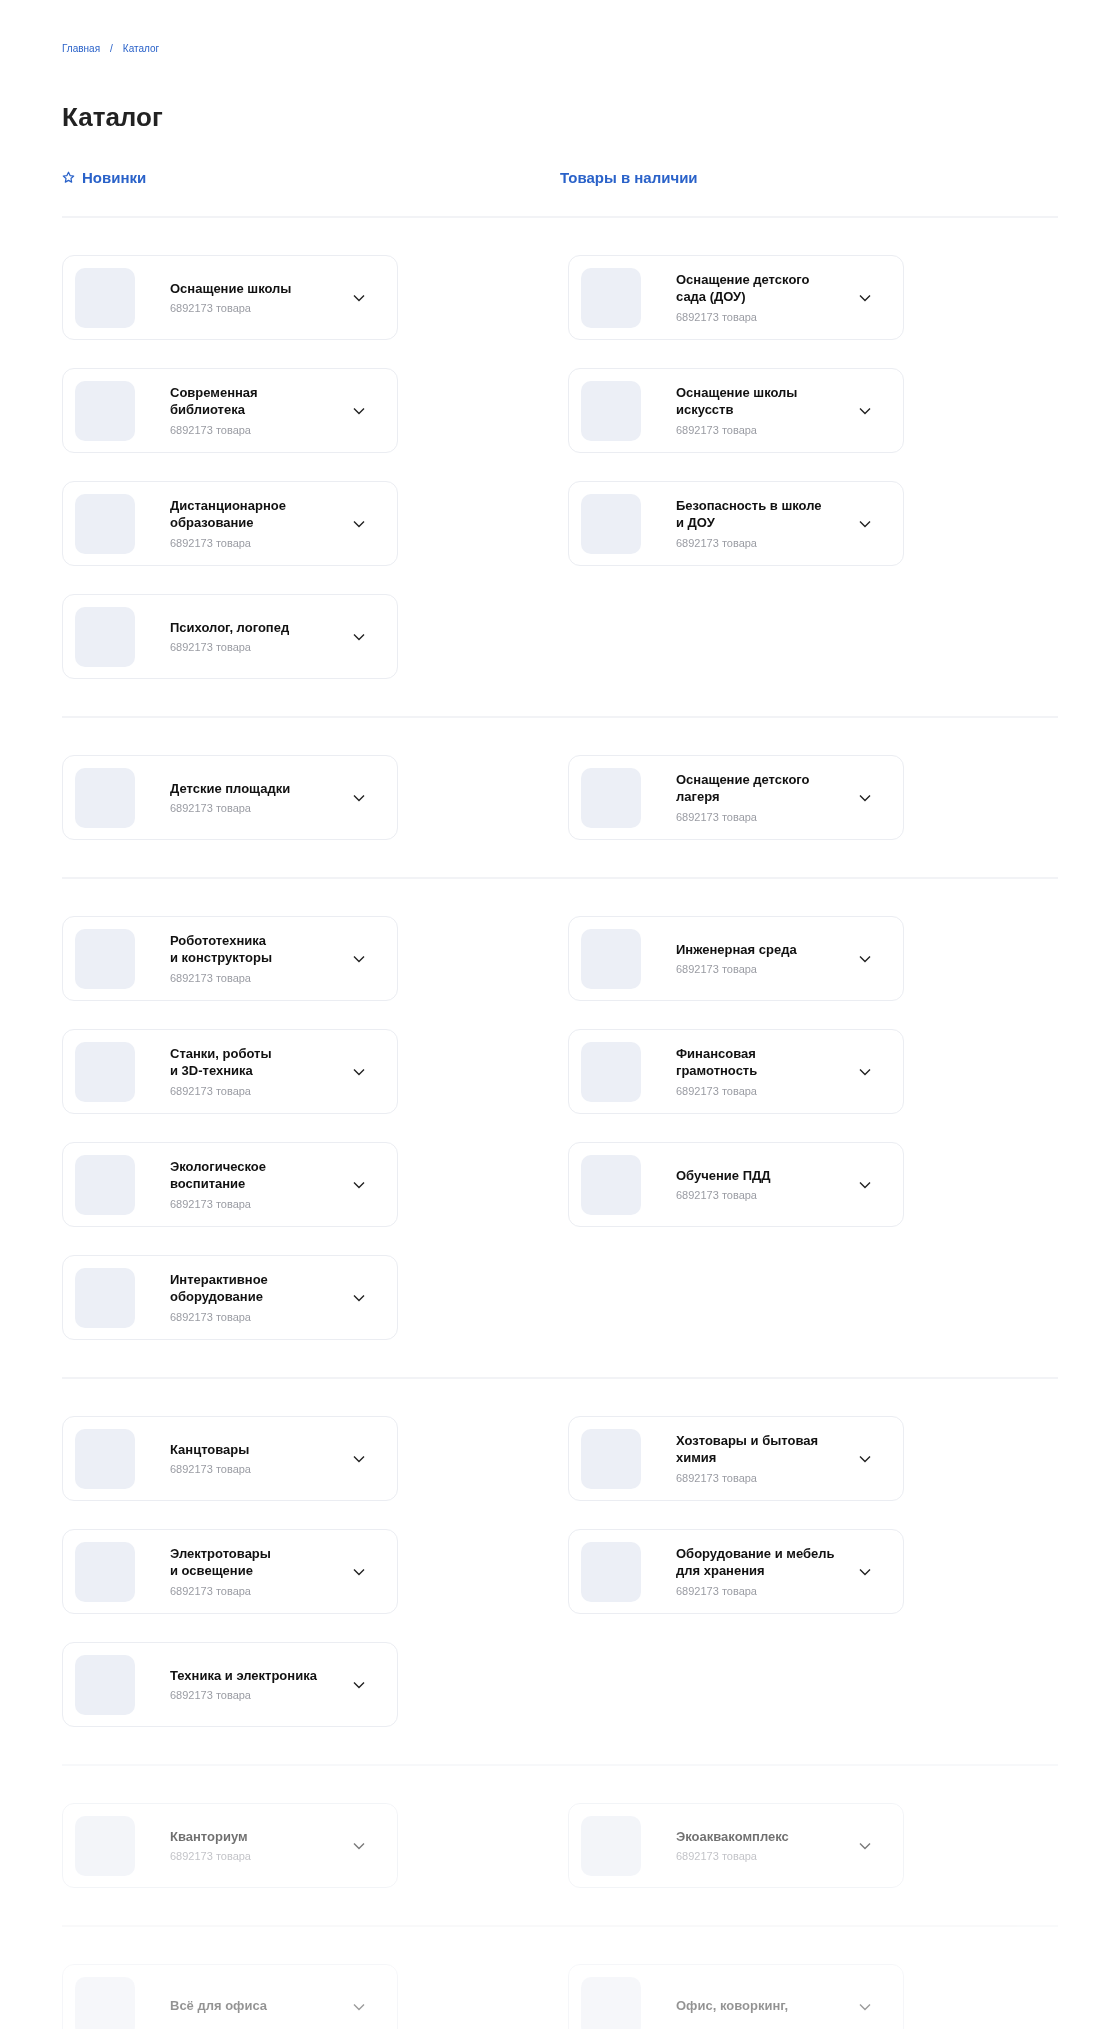 Image resolution: width=1120 pixels, height=2029 pixels. I want to click on category-title: Всё для офиса, so click(219, 2006).